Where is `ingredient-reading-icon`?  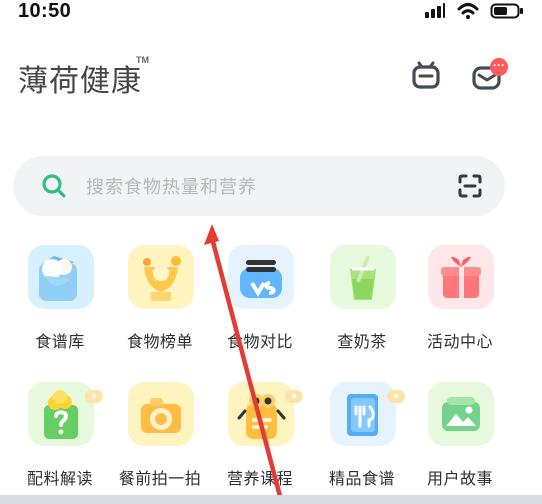
ingredient-reading-icon is located at coordinates (61, 414).